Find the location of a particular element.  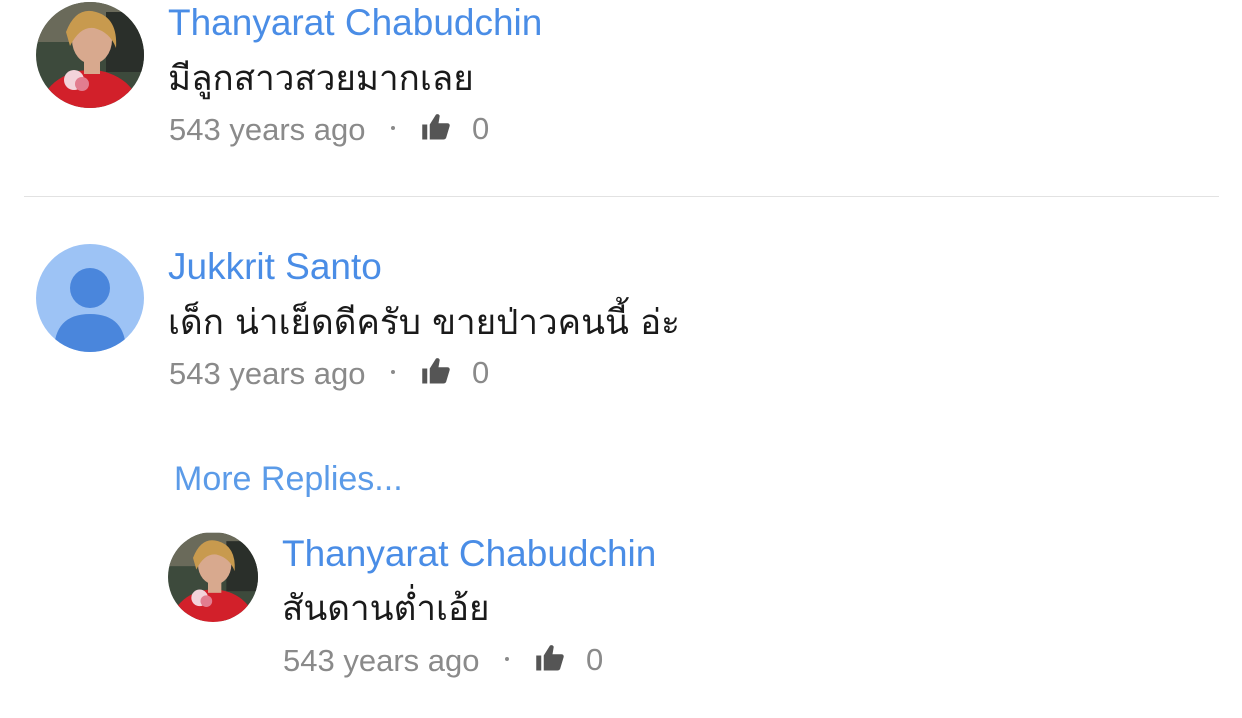

comment-text: มีลูกสาวสวยมากเลย is located at coordinates (321, 79).